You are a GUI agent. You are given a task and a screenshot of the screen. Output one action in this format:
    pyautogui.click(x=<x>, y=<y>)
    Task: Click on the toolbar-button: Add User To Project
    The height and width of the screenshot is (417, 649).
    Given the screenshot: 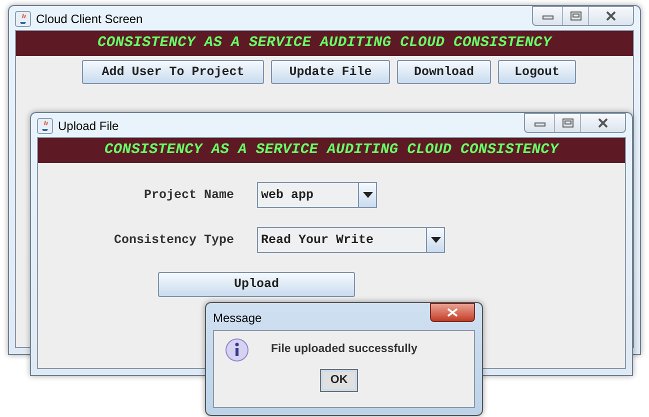 What is the action you would take?
    pyautogui.click(x=173, y=72)
    